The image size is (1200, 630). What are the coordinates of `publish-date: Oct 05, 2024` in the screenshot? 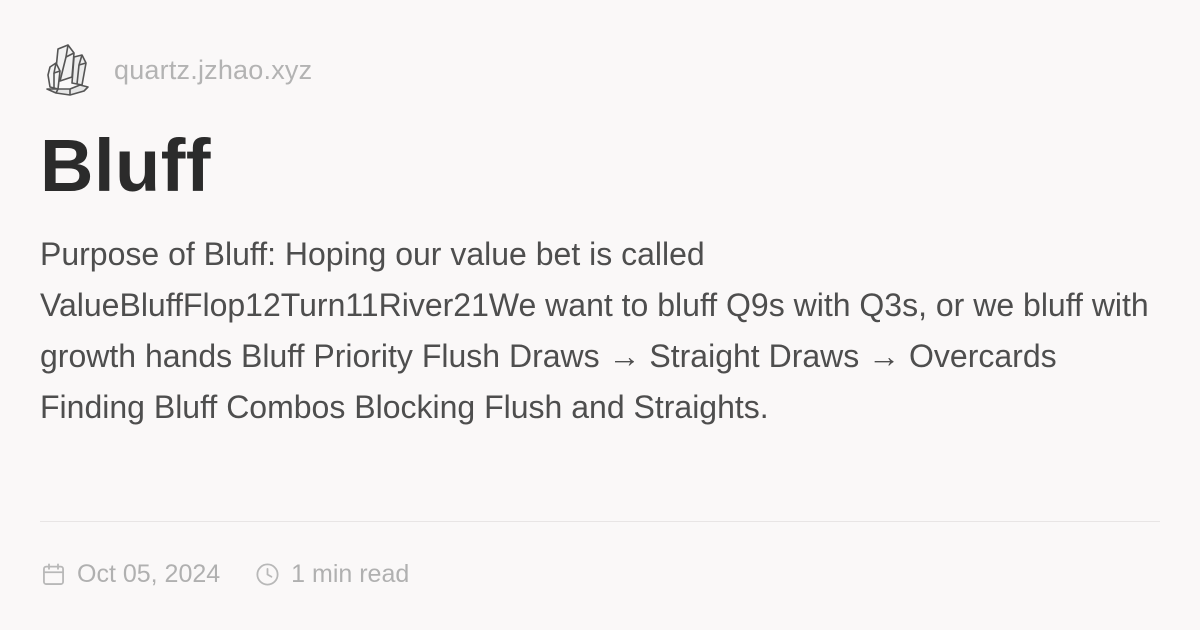 It's located at (149, 573).